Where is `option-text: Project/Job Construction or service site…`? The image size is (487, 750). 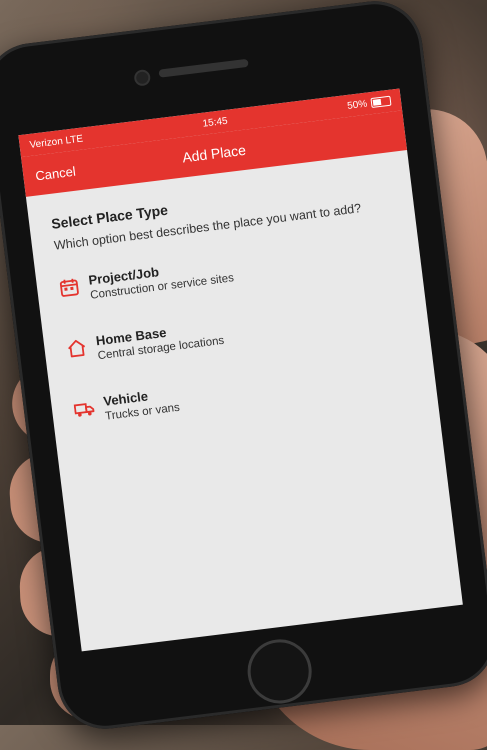 option-text: Project/Job Construction or service site… is located at coordinates (161, 278).